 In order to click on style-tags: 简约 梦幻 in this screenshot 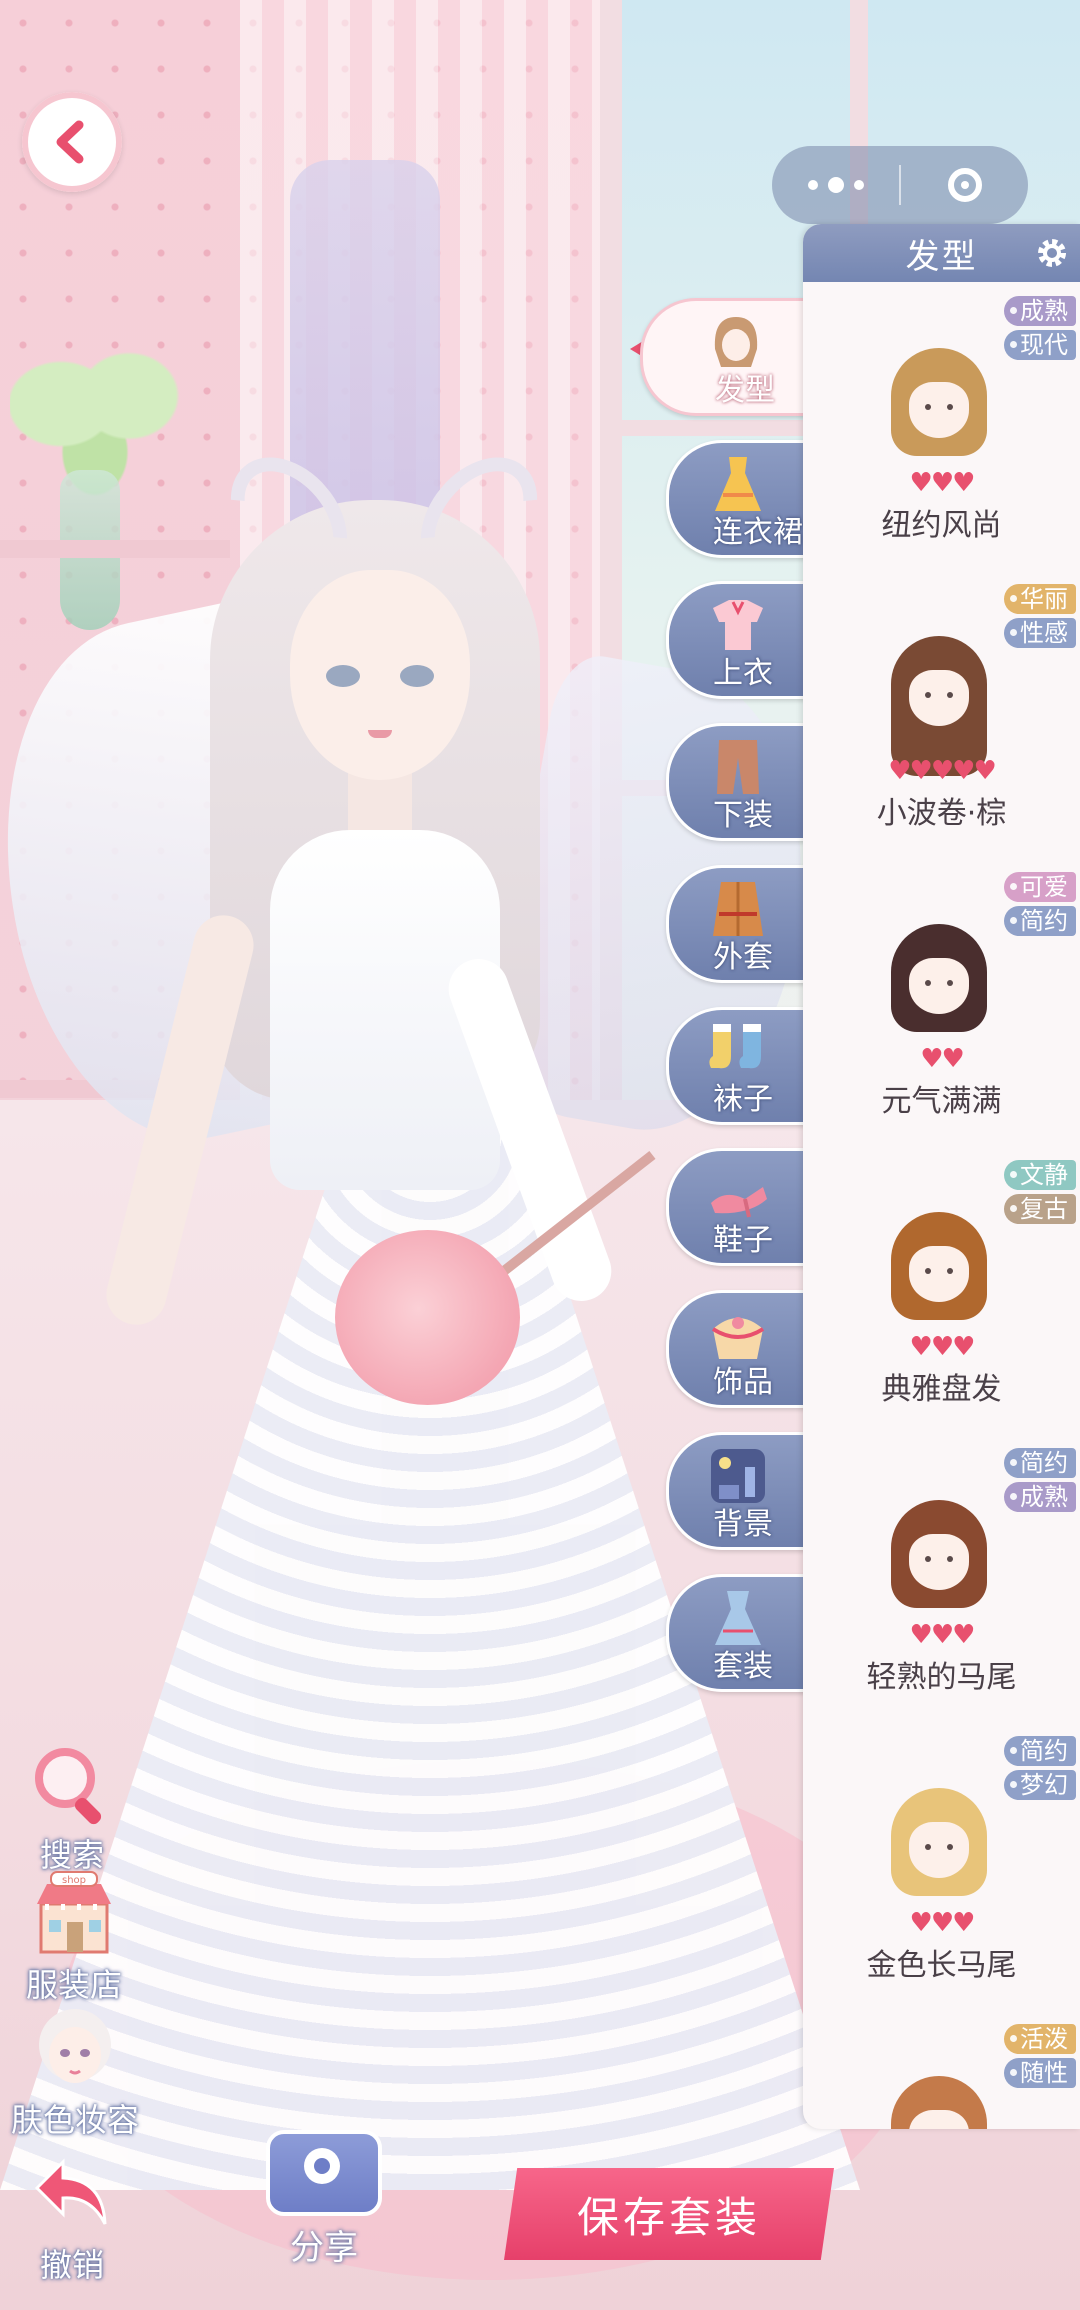, I will do `click(1040, 1768)`.